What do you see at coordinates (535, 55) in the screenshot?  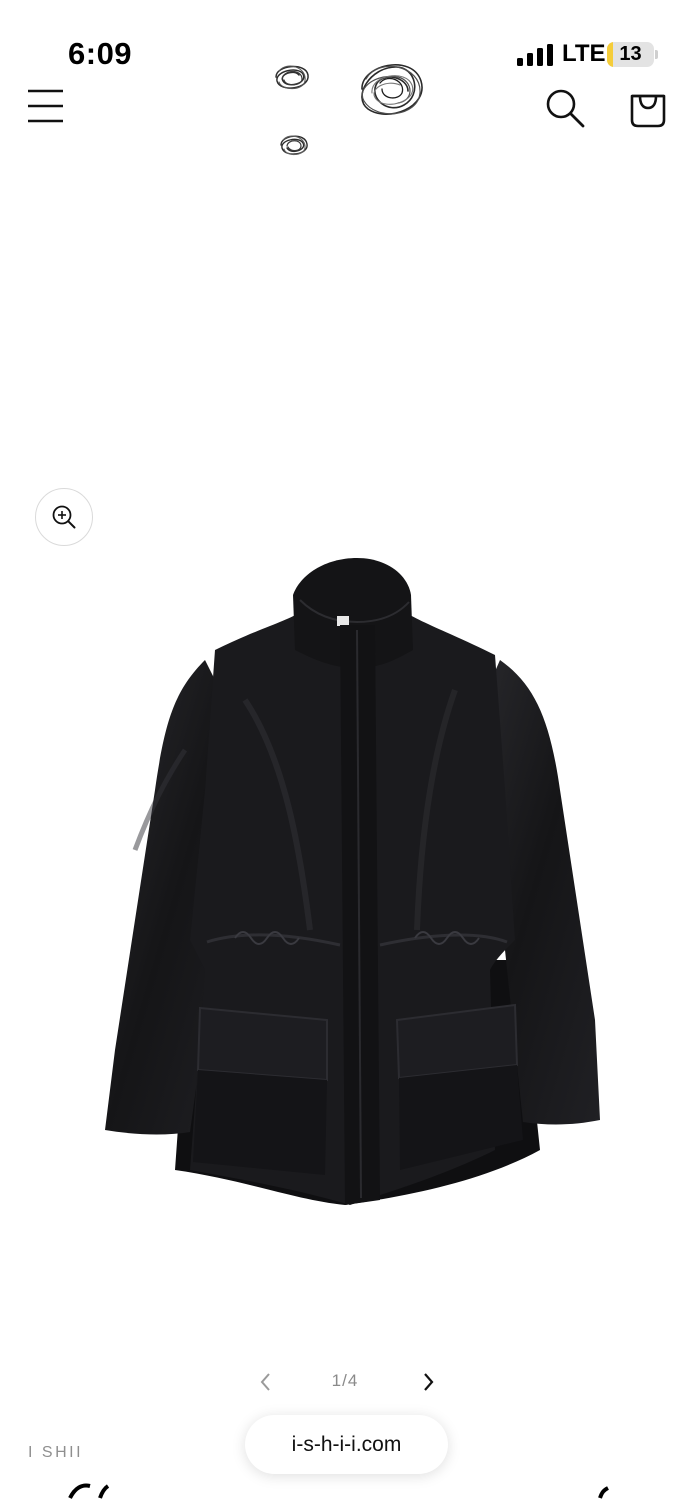 I see `cellular-signal-icon` at bounding box center [535, 55].